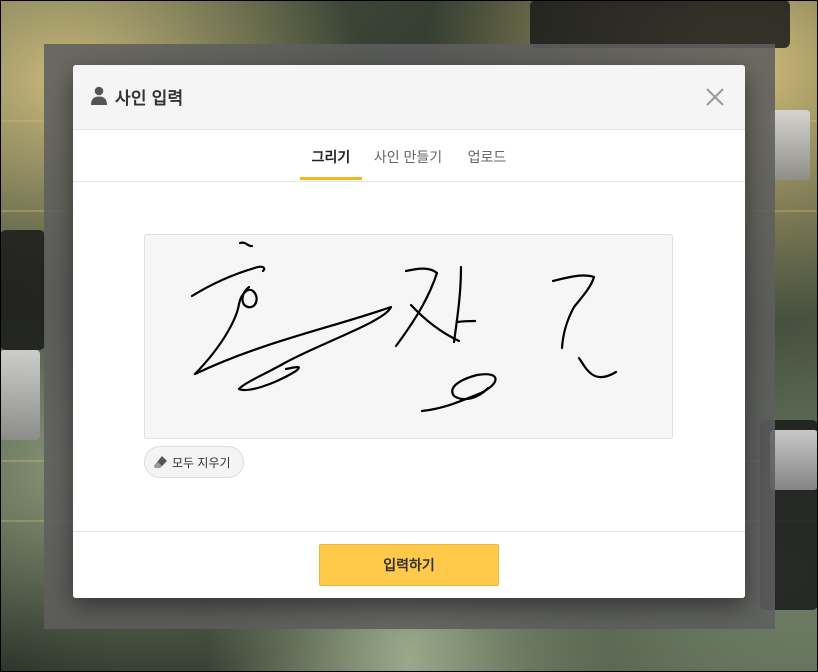  What do you see at coordinates (715, 97) in the screenshot?
I see `close-icon` at bounding box center [715, 97].